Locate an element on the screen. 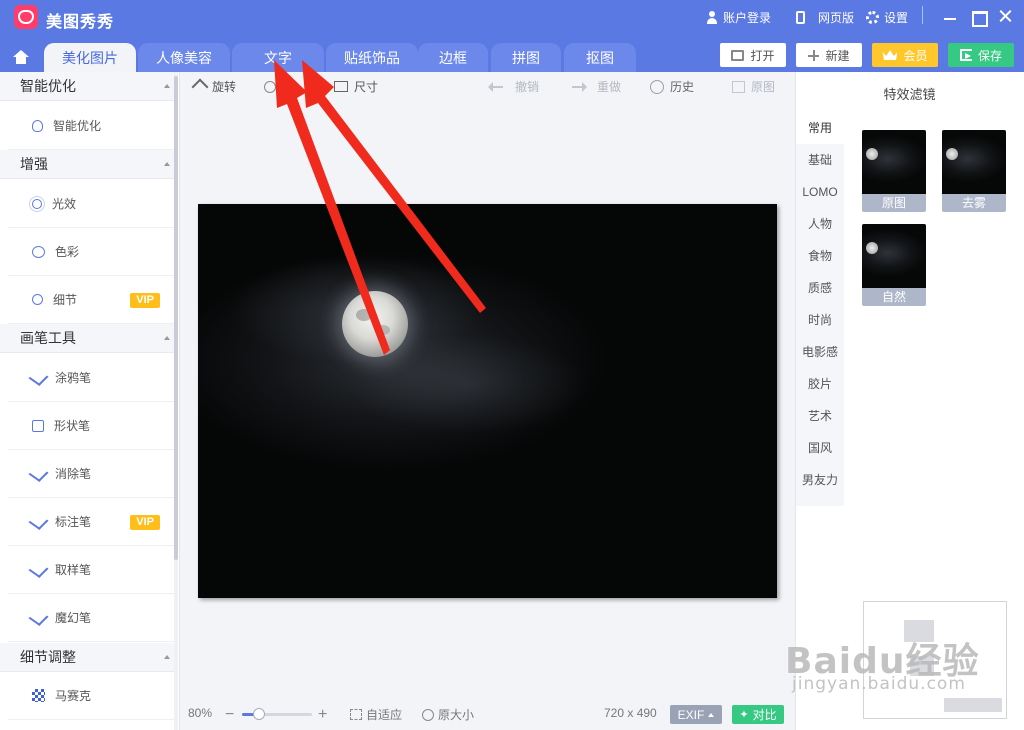 The width and height of the screenshot is (1024, 730). undo-label: 撤销 is located at coordinates (527, 87).